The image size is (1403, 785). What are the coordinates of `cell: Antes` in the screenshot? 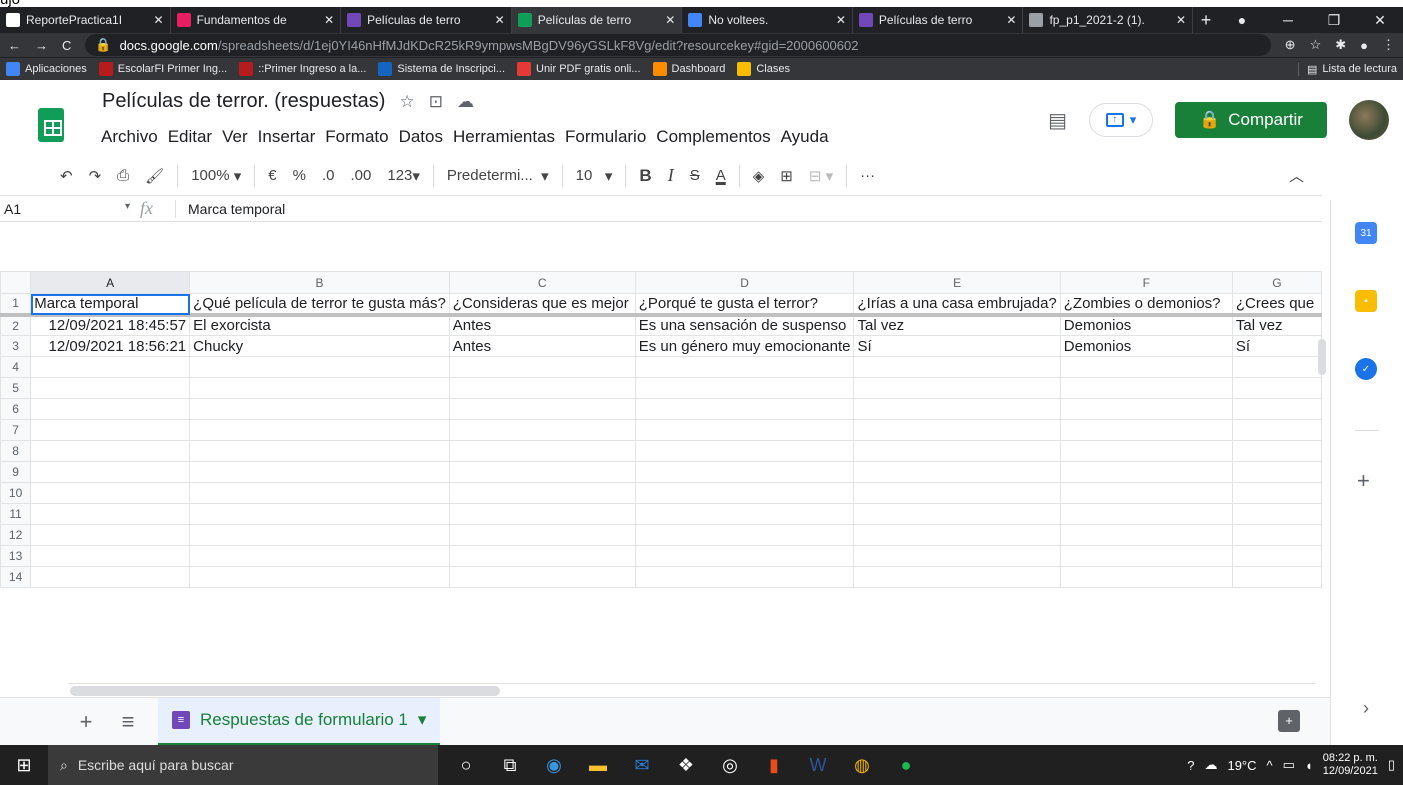 It's located at (542, 325).